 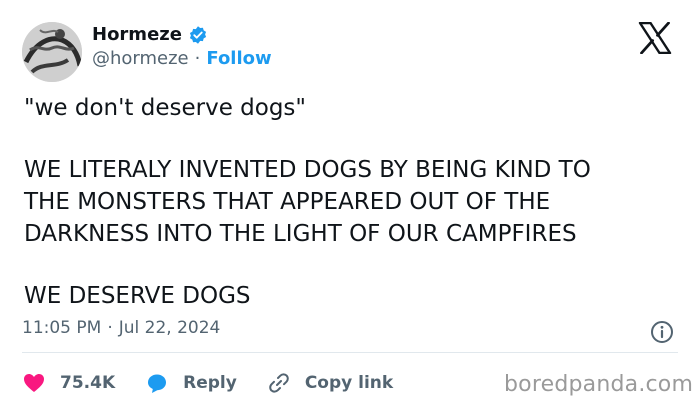 I want to click on heart-icon, so click(x=34, y=383).